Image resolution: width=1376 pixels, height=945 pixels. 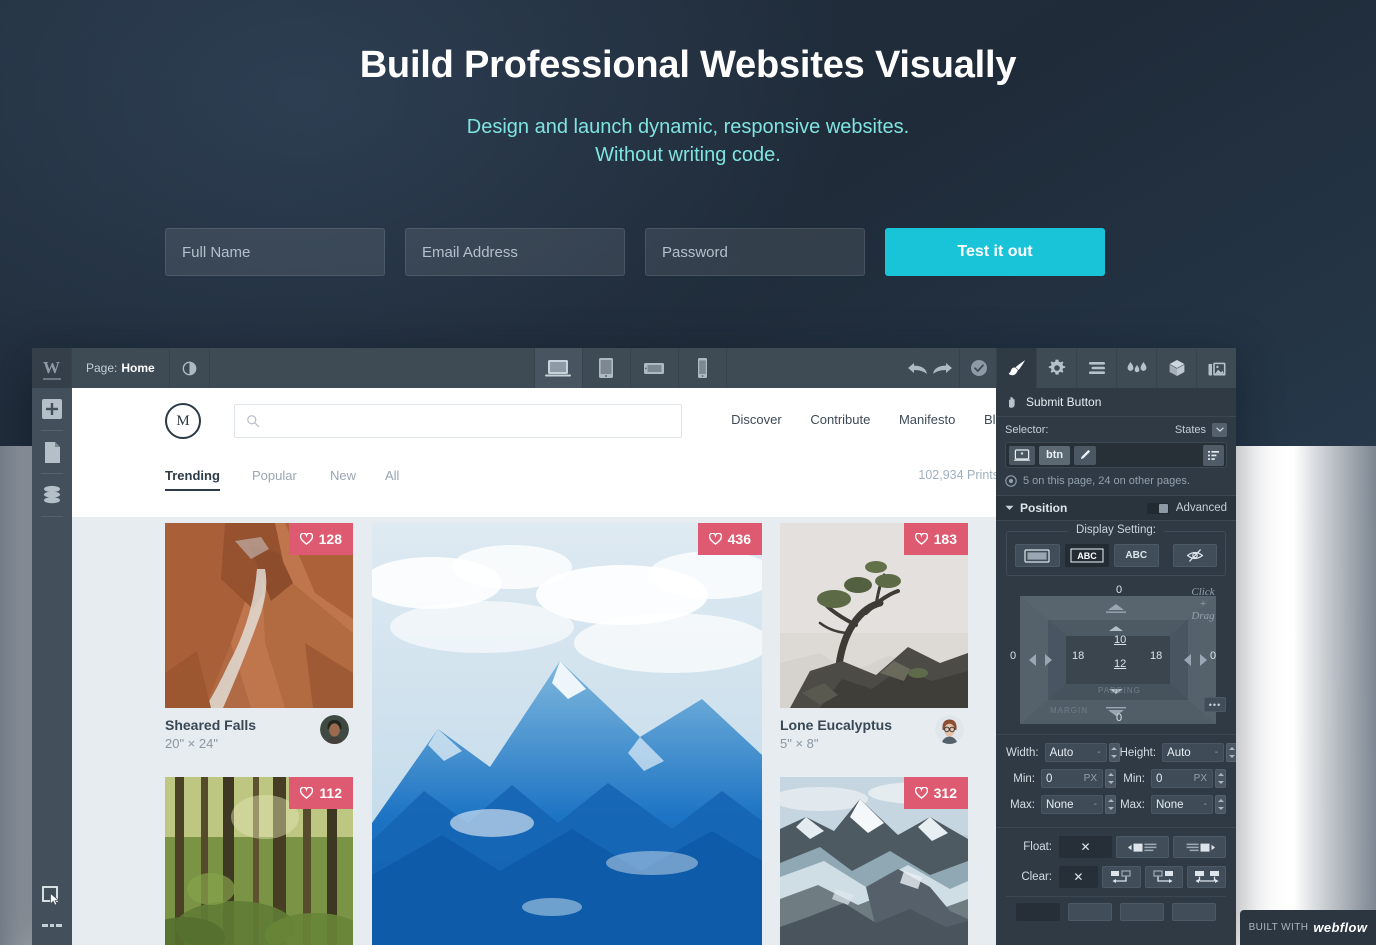 I want to click on card-thumbnail: 436, so click(x=567, y=734).